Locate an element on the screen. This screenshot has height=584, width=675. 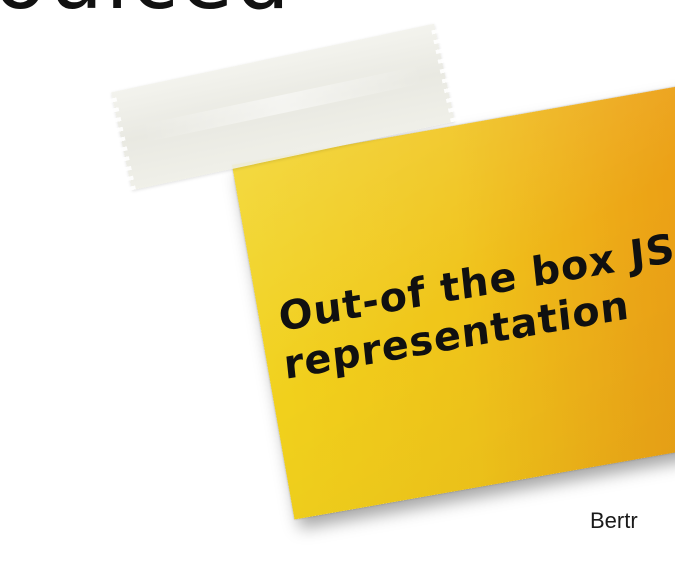
tape-highlight is located at coordinates (282, 104).